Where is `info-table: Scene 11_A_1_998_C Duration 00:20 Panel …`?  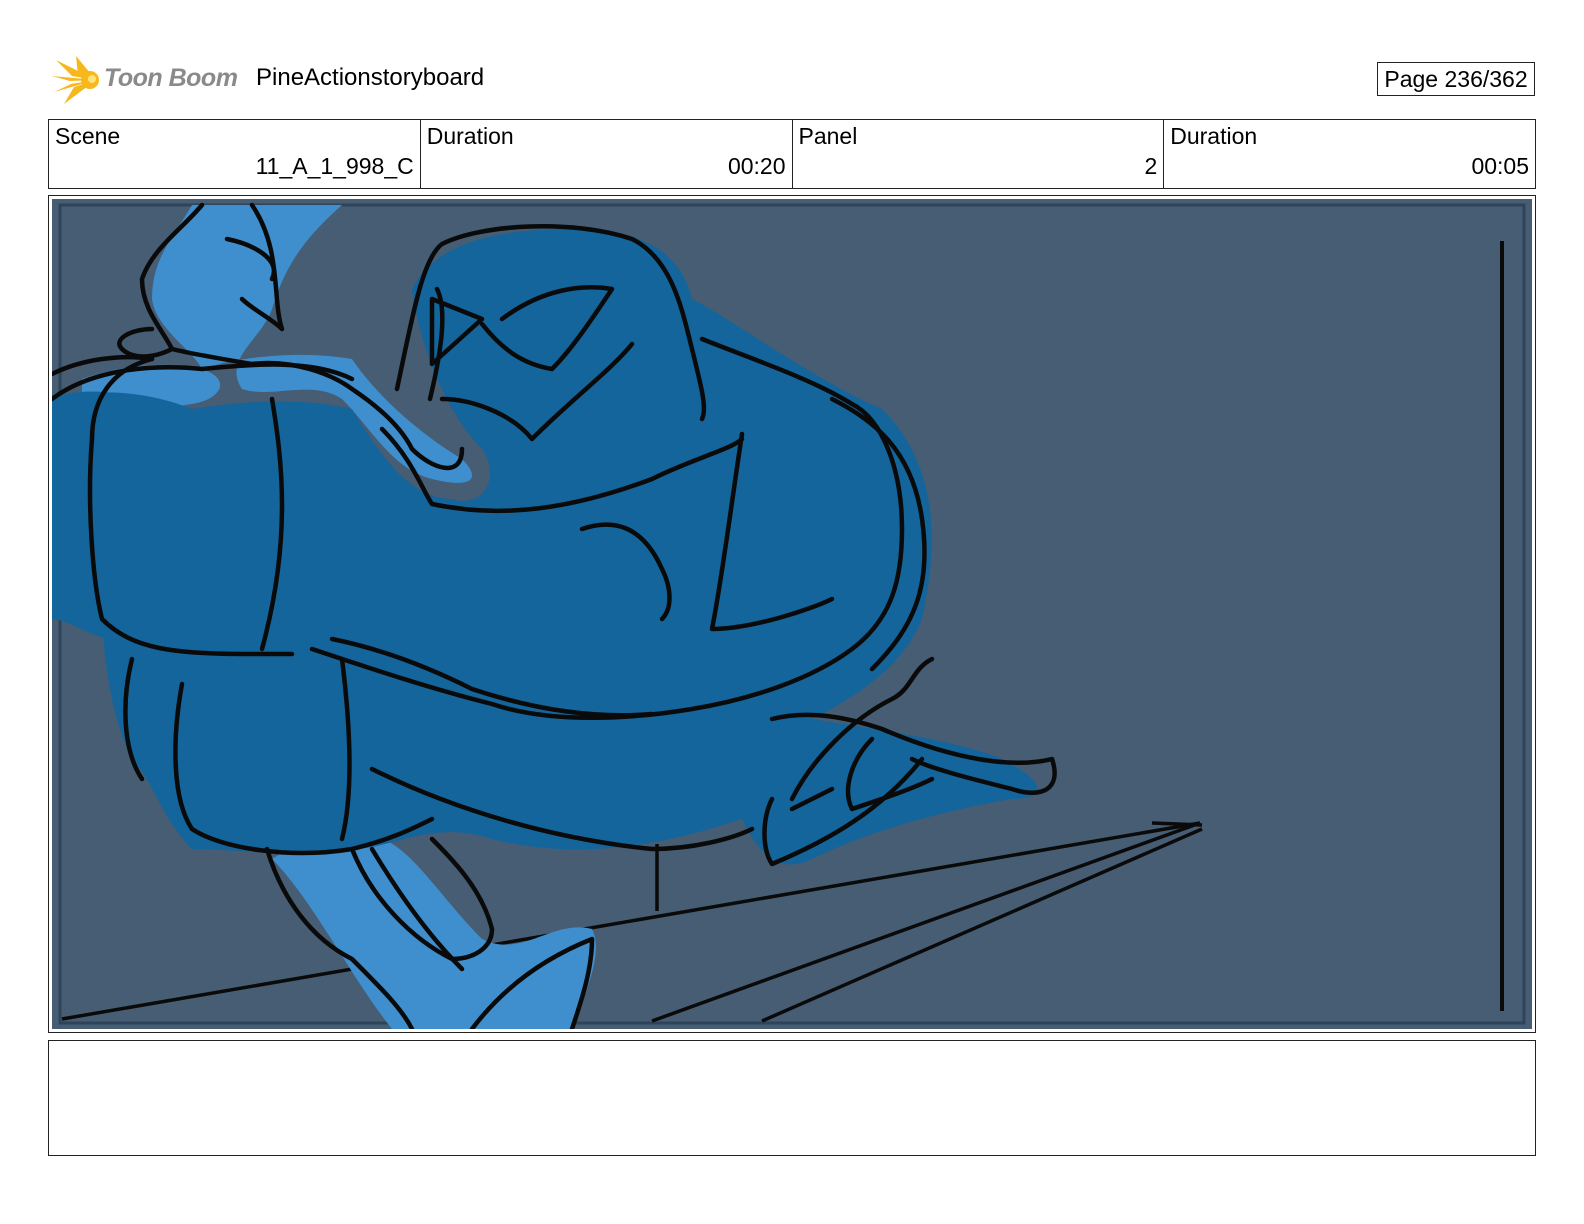
info-table: Scene 11_A_1_998_C Duration 00:20 Panel … is located at coordinates (792, 154).